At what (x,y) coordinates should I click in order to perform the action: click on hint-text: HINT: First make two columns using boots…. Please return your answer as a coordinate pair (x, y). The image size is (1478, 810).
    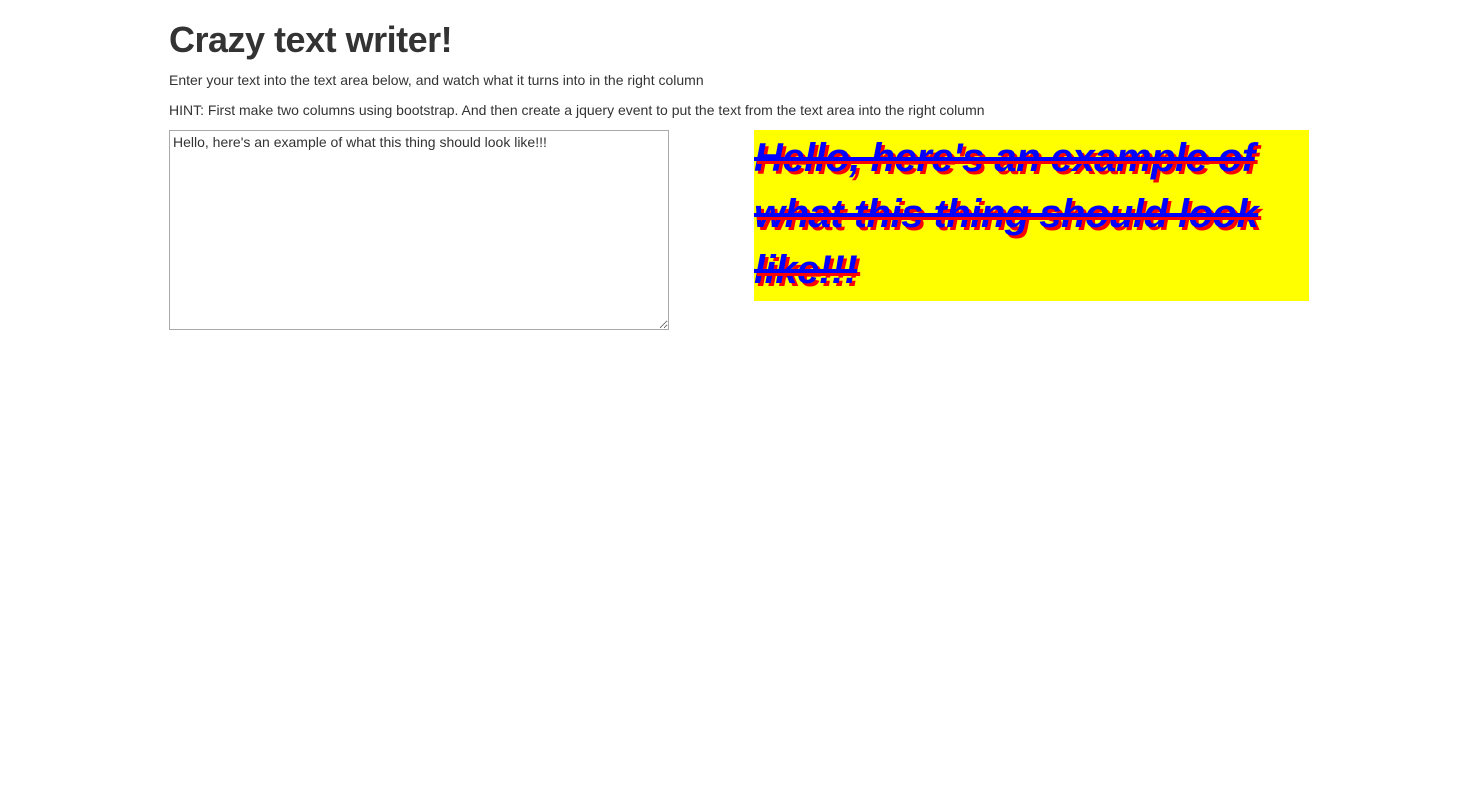
    Looking at the image, I should click on (577, 110).